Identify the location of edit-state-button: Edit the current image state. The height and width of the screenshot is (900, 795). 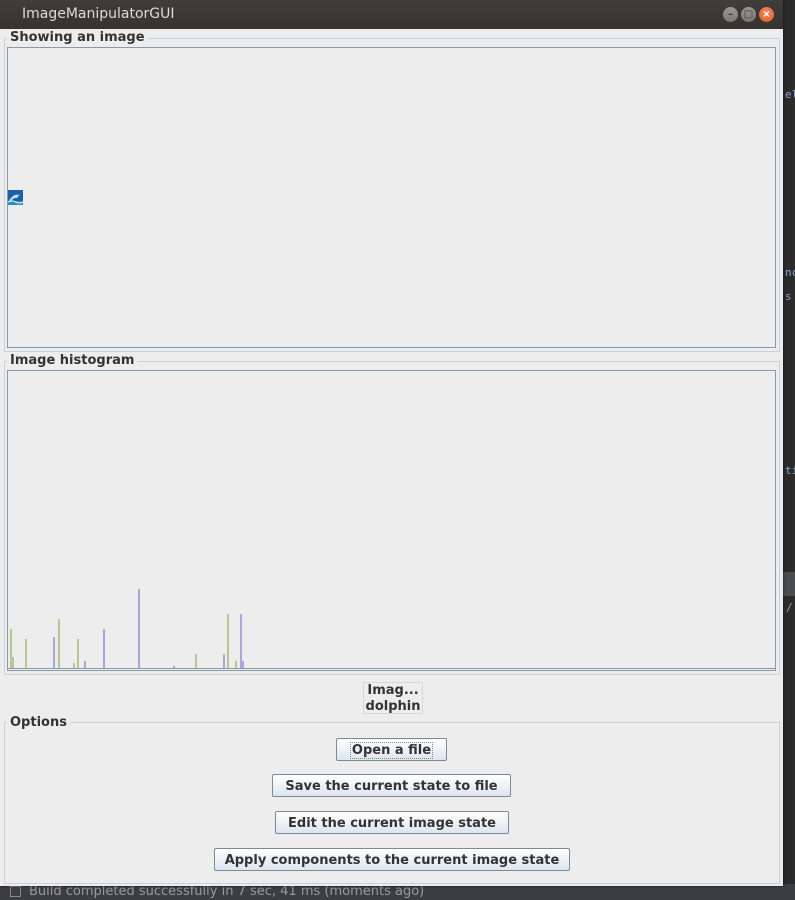
(392, 822).